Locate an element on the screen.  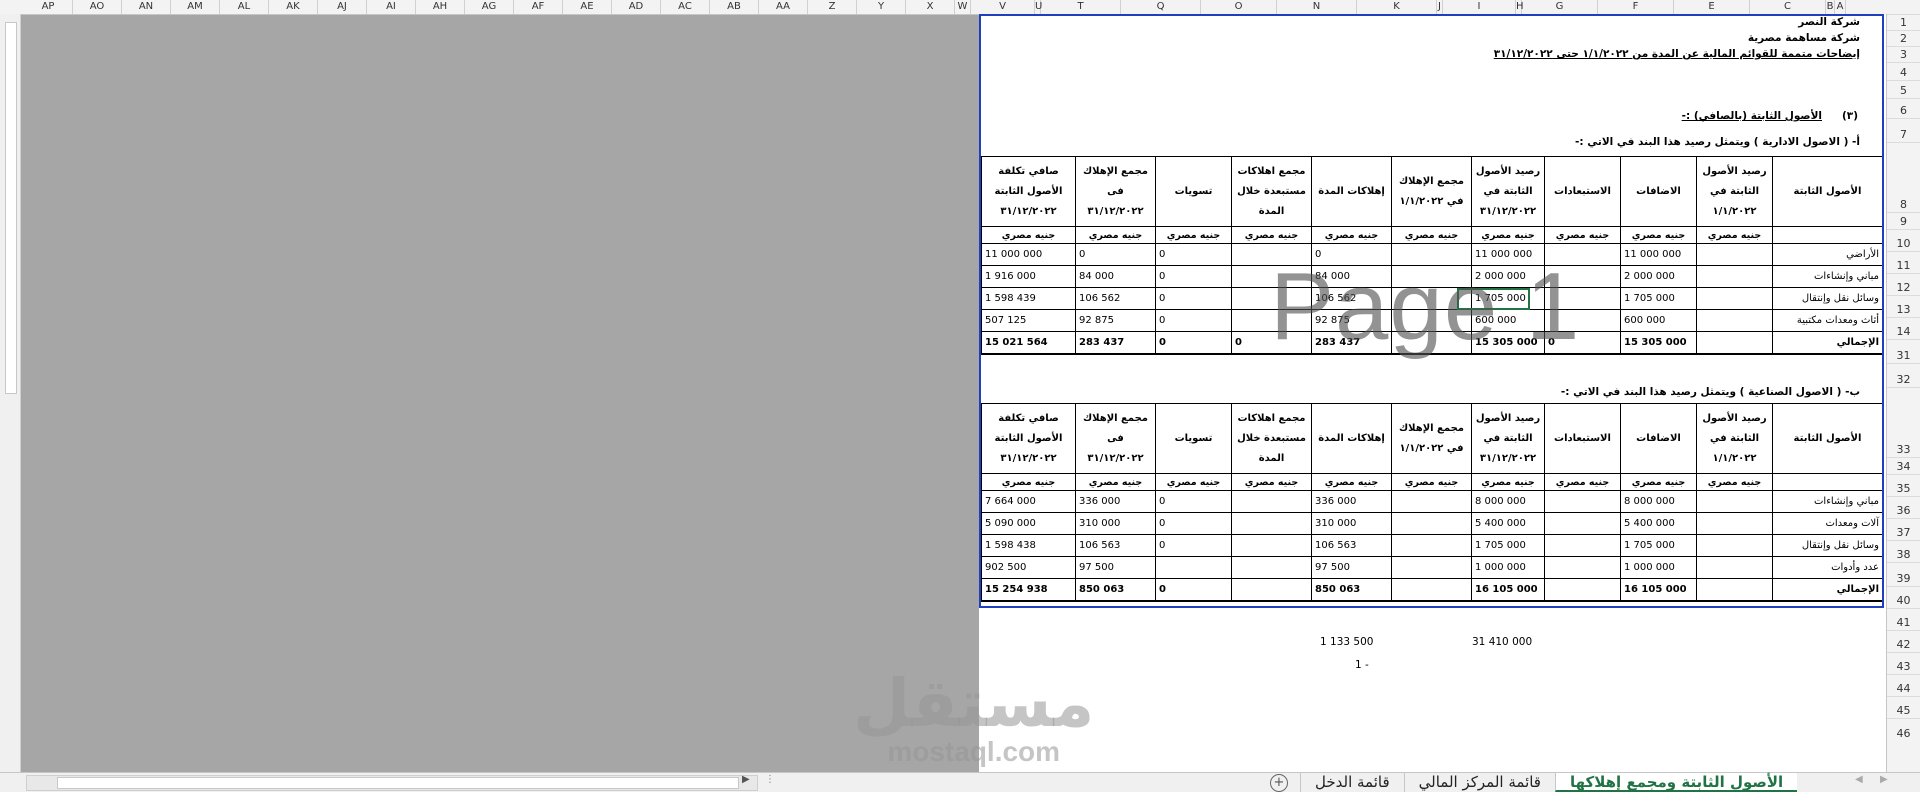
table-b-value-cell: 336 000 is located at coordinates (1351, 501).